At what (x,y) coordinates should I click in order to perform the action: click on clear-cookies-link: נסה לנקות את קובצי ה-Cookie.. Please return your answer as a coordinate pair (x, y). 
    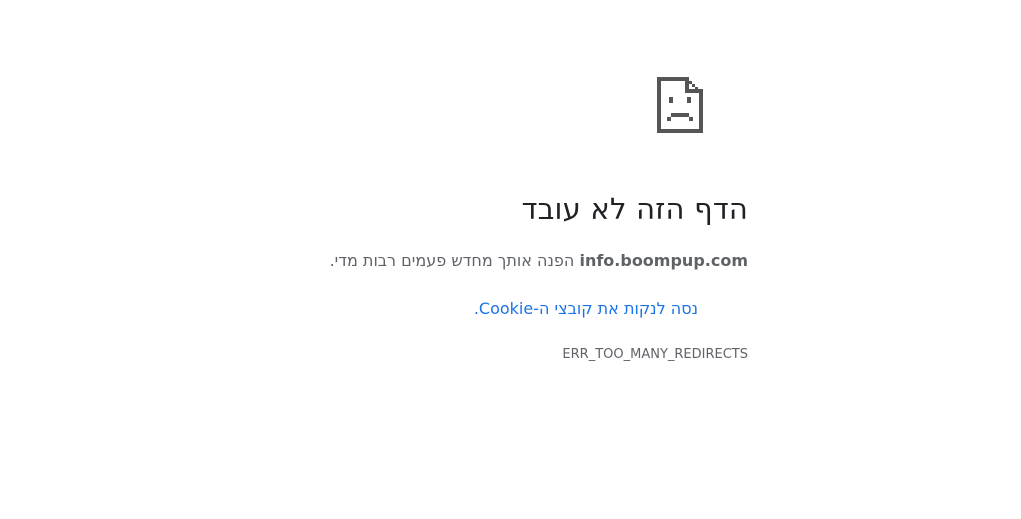
    Looking at the image, I should click on (586, 308).